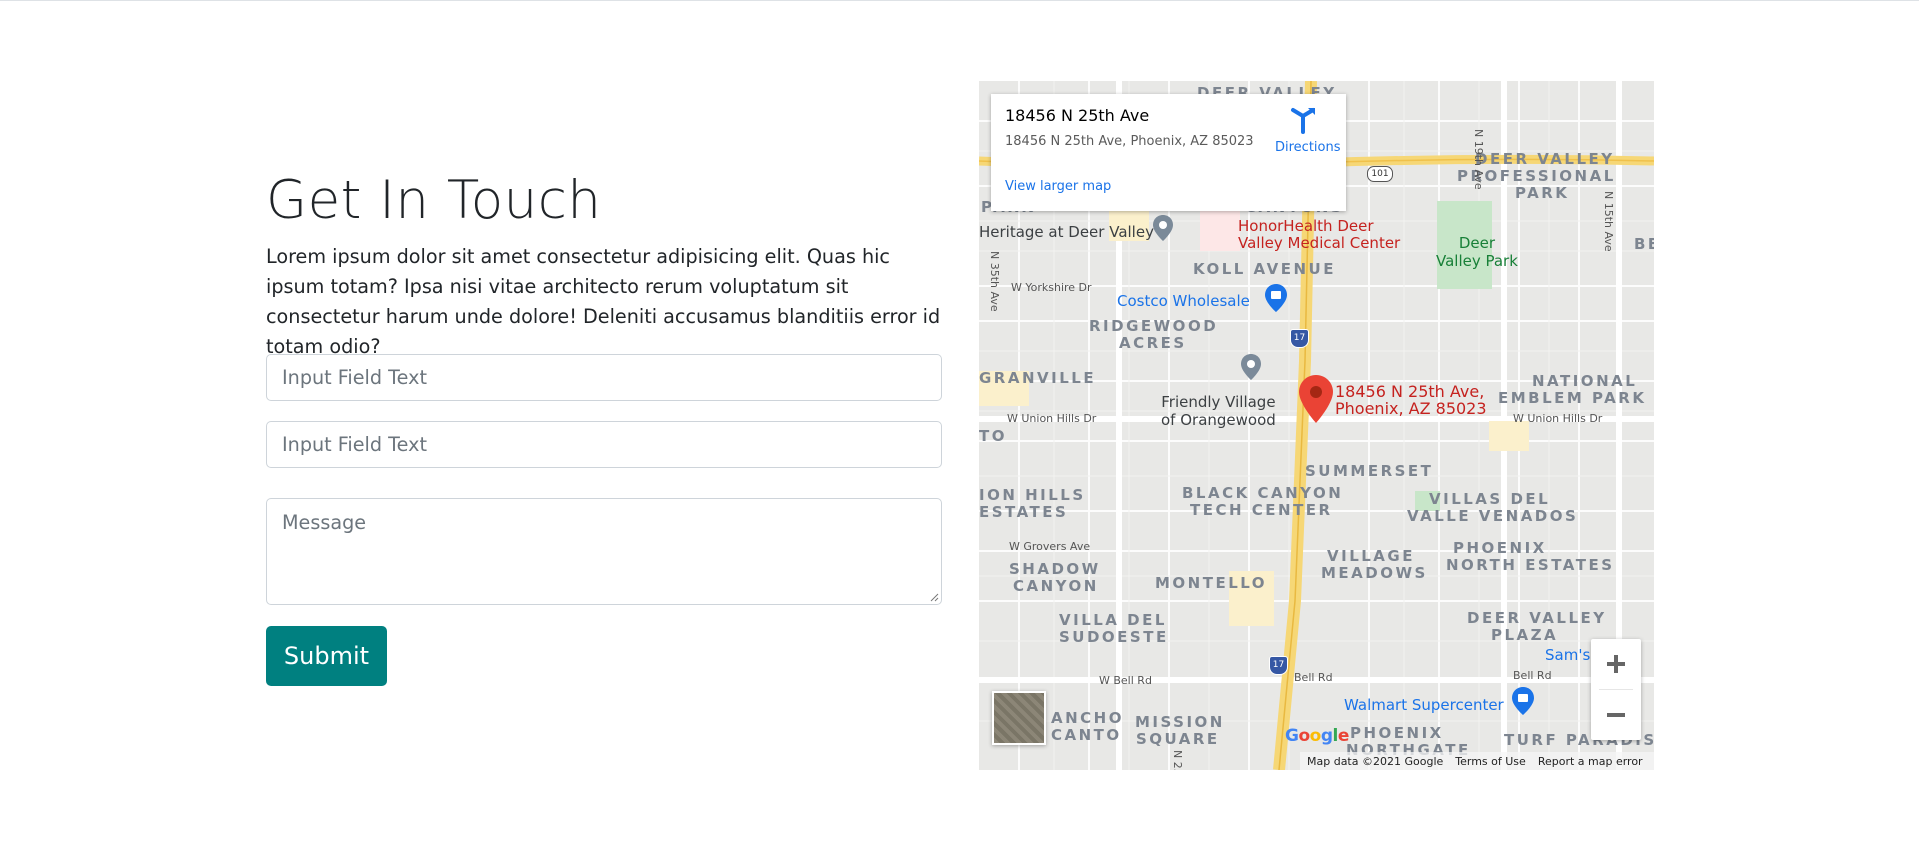 The image size is (1919, 855). I want to click on google-logo: Google, so click(1317, 736).